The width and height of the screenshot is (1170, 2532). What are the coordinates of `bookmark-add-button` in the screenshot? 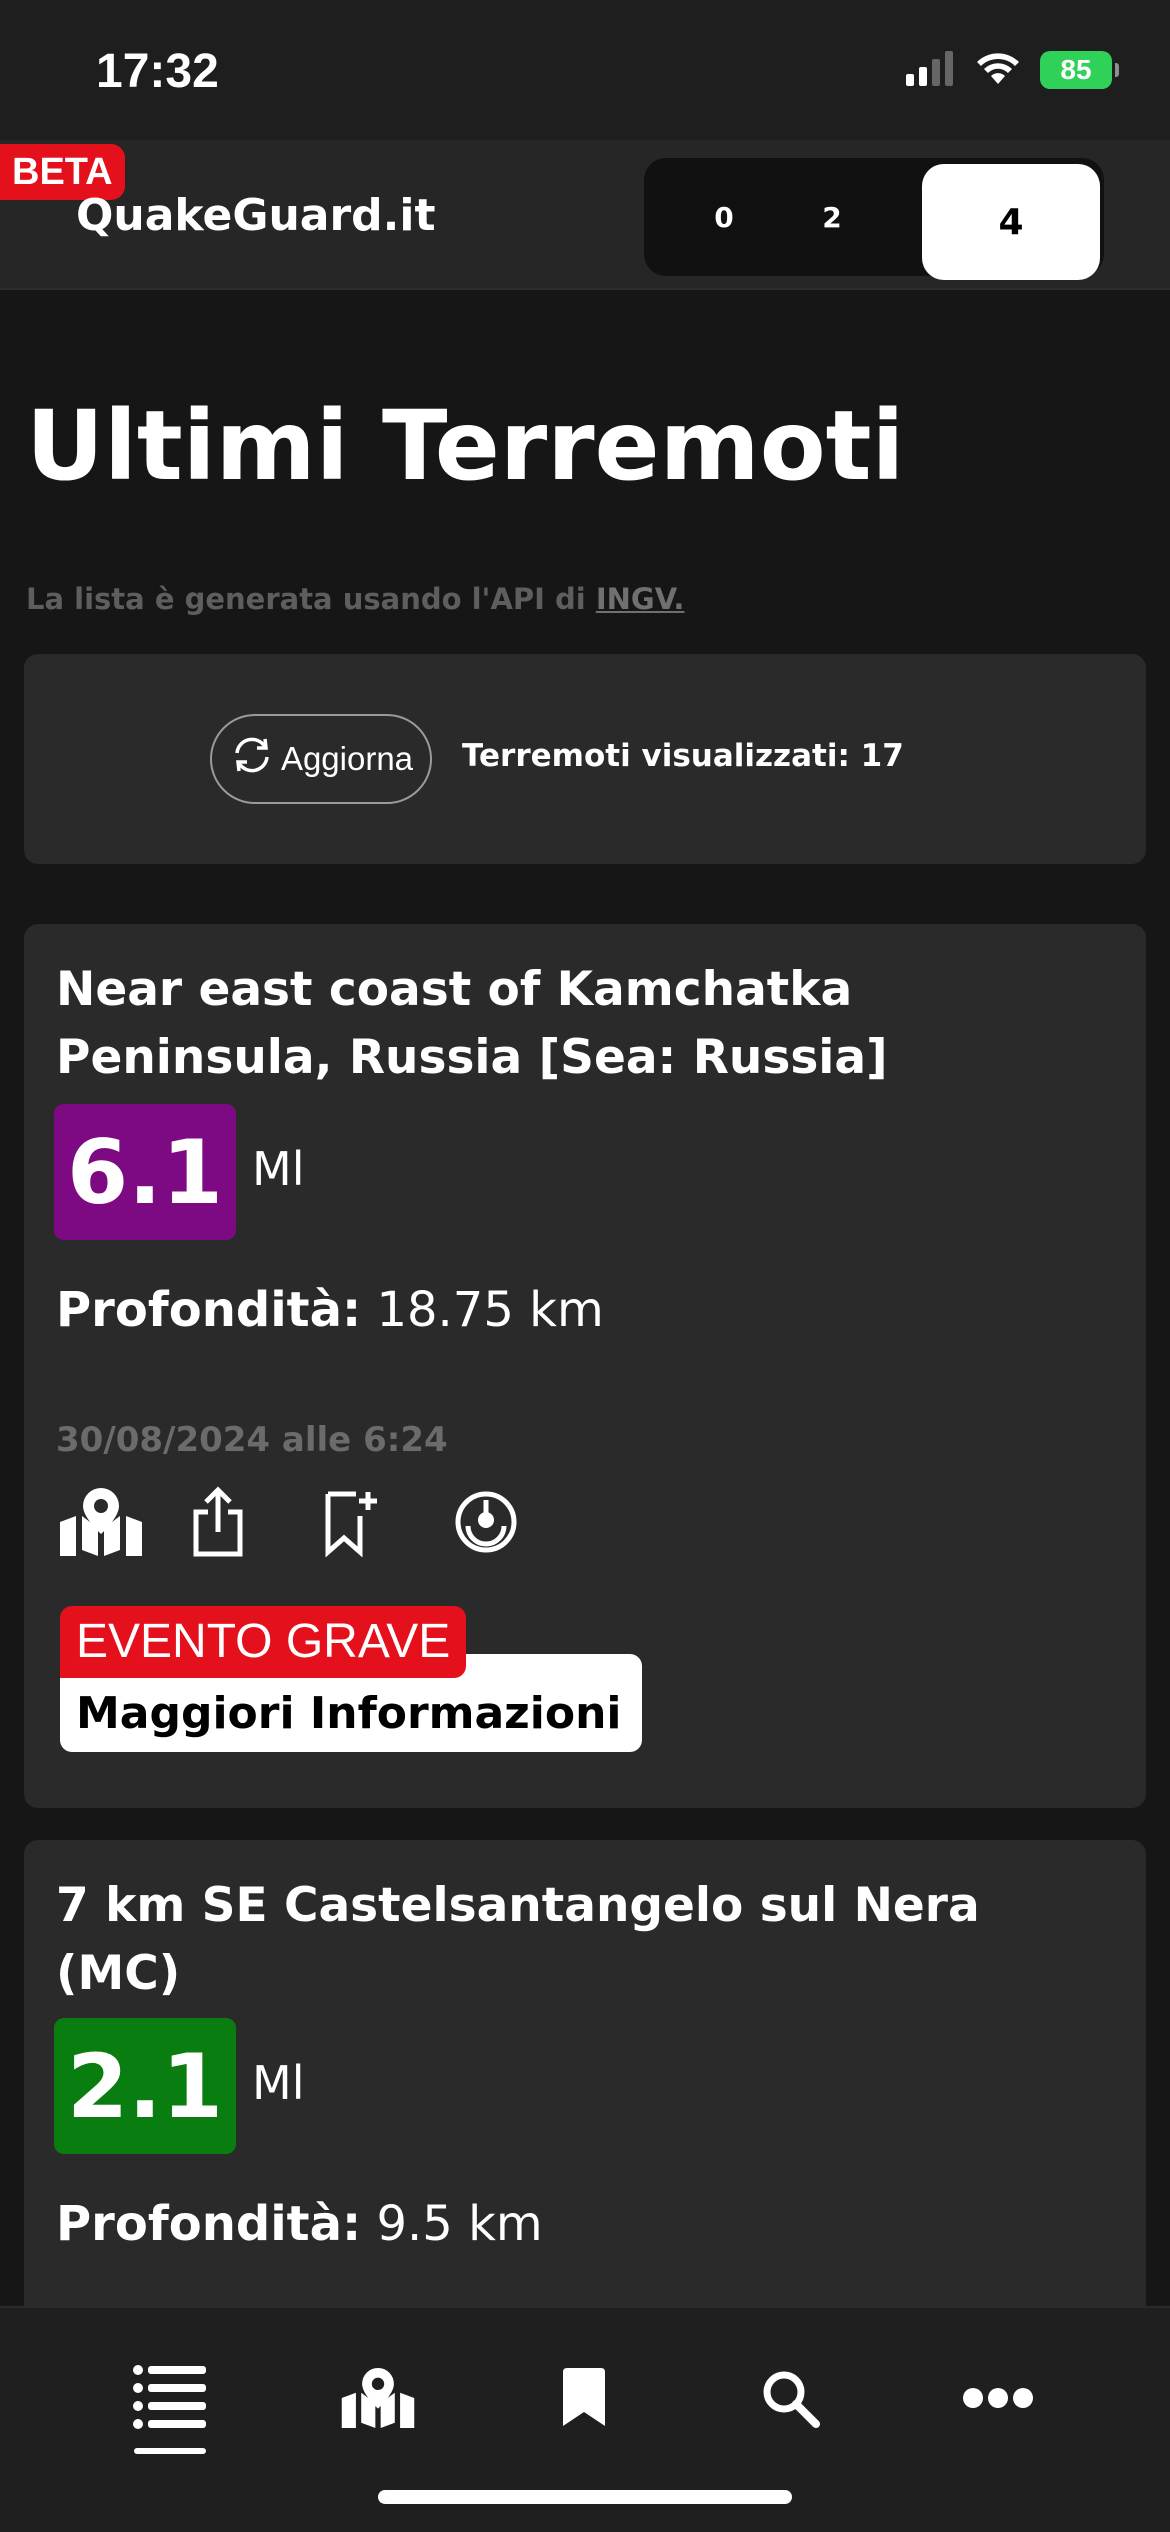 It's located at (388, 1524).